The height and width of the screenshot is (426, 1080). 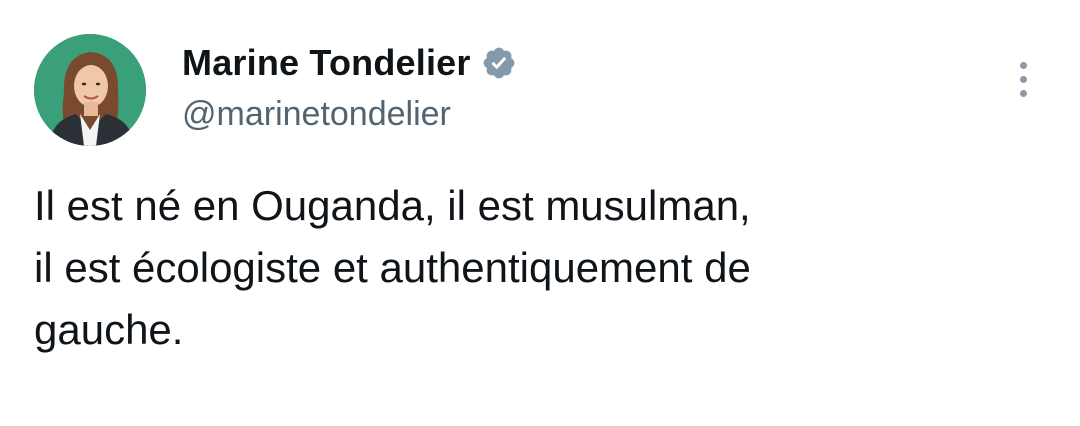 What do you see at coordinates (499, 63) in the screenshot?
I see `verified-badge-icon` at bounding box center [499, 63].